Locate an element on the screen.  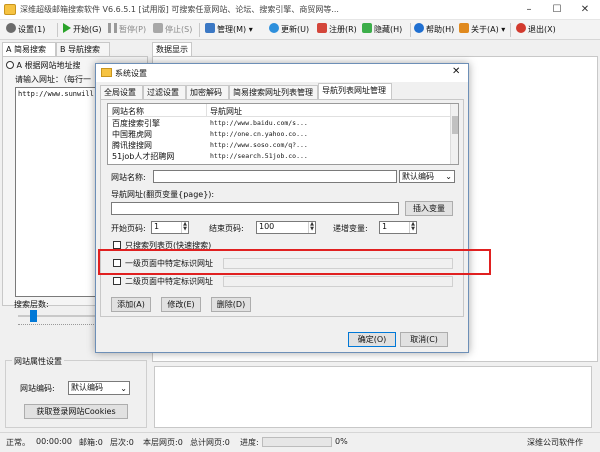
help-button: 帮助(H) is located at coordinates (434, 30).